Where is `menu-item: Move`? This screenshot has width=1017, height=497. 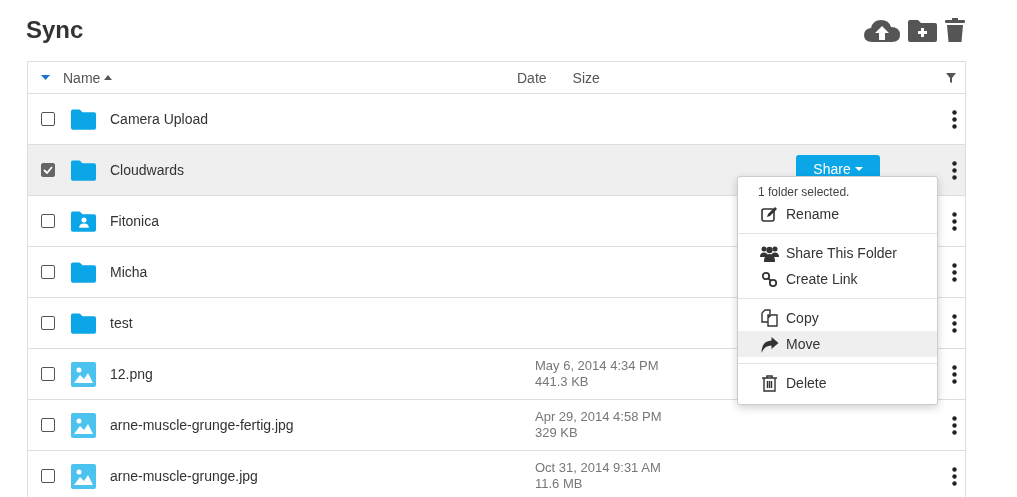 menu-item: Move is located at coordinates (837, 344).